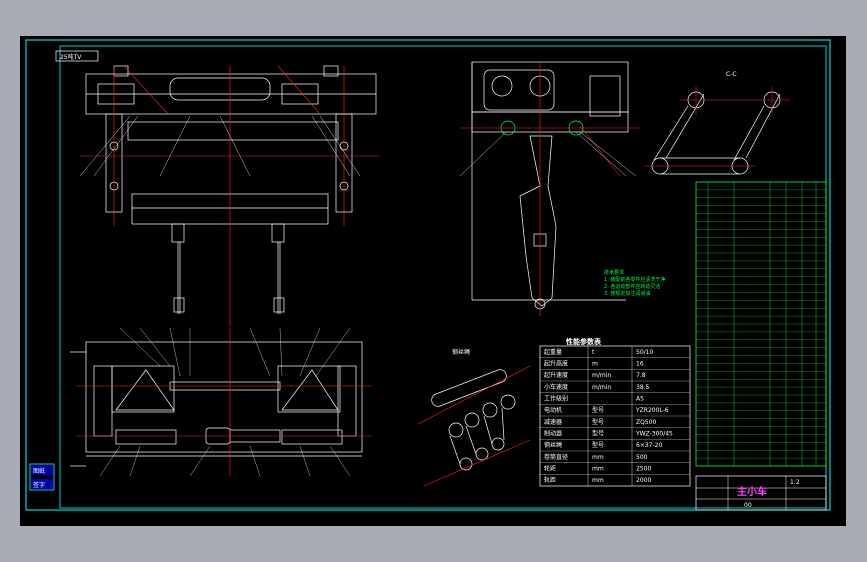 The height and width of the screenshot is (562, 867). What do you see at coordinates (717, 123) in the screenshot?
I see `detail-cc: C-C` at bounding box center [717, 123].